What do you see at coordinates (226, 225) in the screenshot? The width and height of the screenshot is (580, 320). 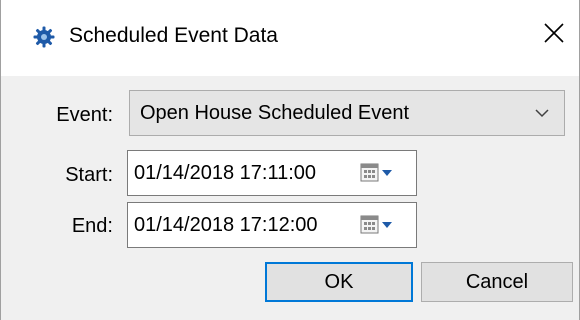 I see `end-datetime-value: 01/14/2018 17:12:00` at bounding box center [226, 225].